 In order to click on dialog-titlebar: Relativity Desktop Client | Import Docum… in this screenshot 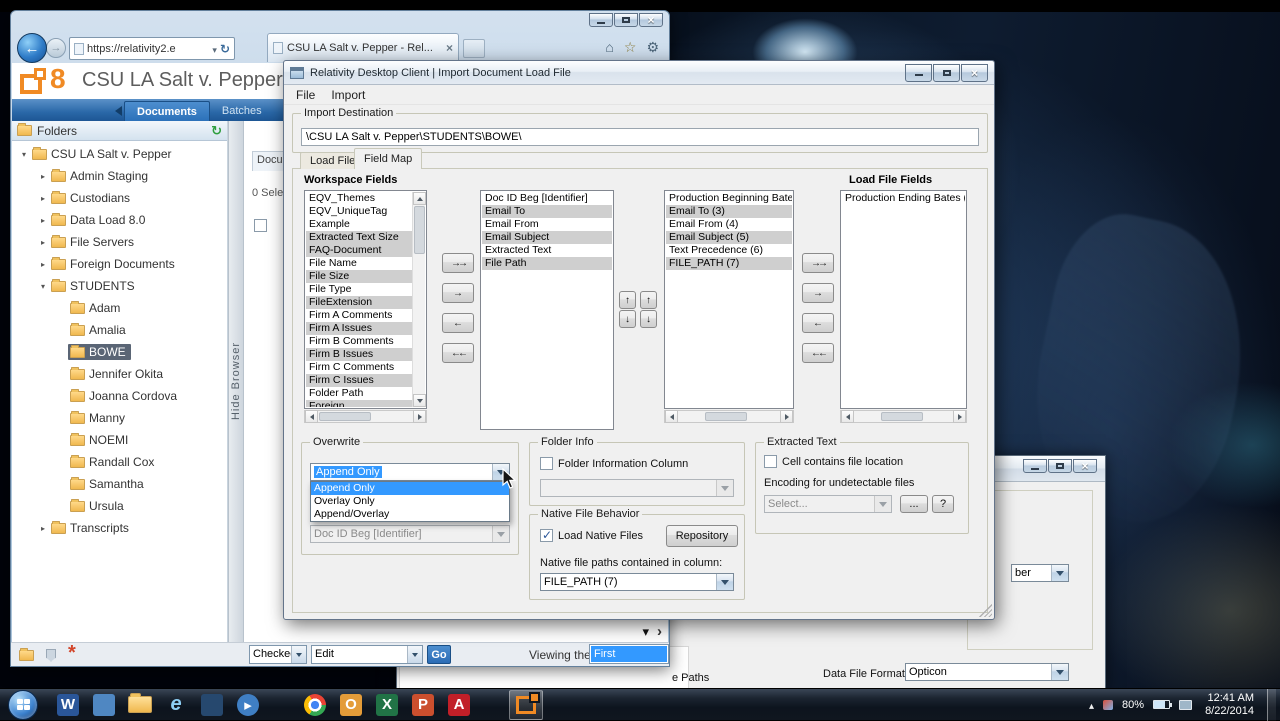, I will do `click(639, 73)`.